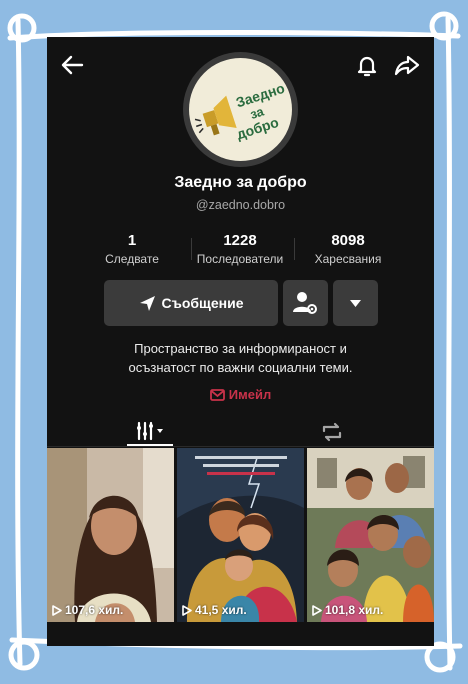 The width and height of the screenshot is (468, 684). I want to click on share-arrow-icon, so click(407, 65).